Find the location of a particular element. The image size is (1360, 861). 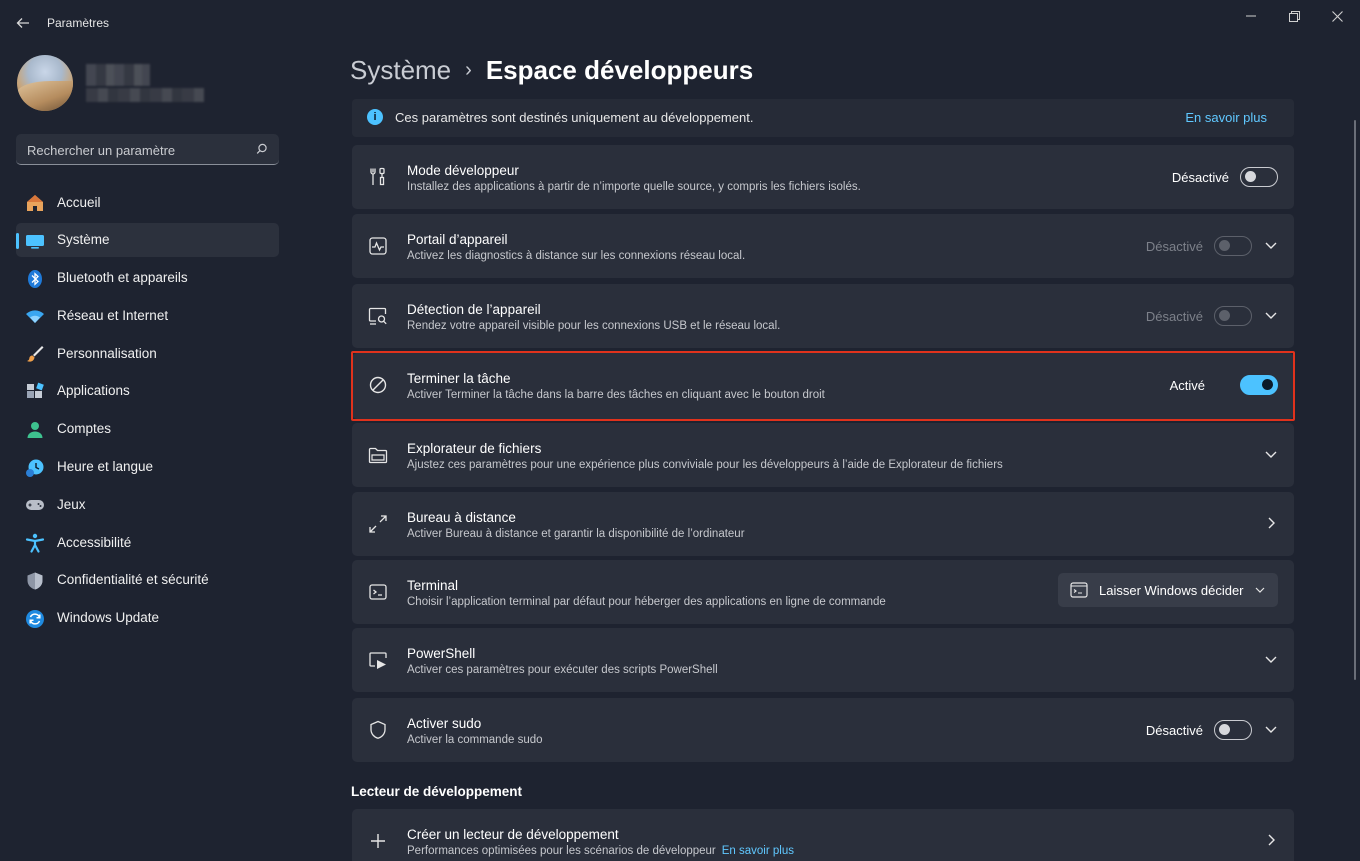

sidebar-item-windows-update: Windows Update is located at coordinates (147, 618).